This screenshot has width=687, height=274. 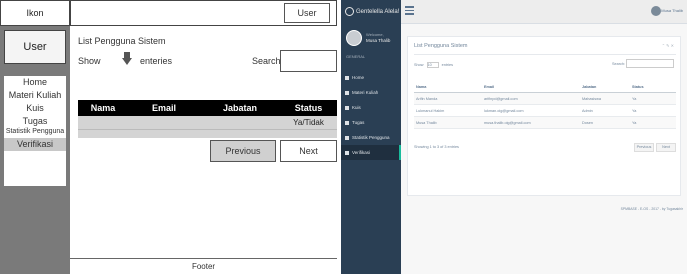 I want to click on cell-nama: Arifin Manda, so click(x=427, y=99).